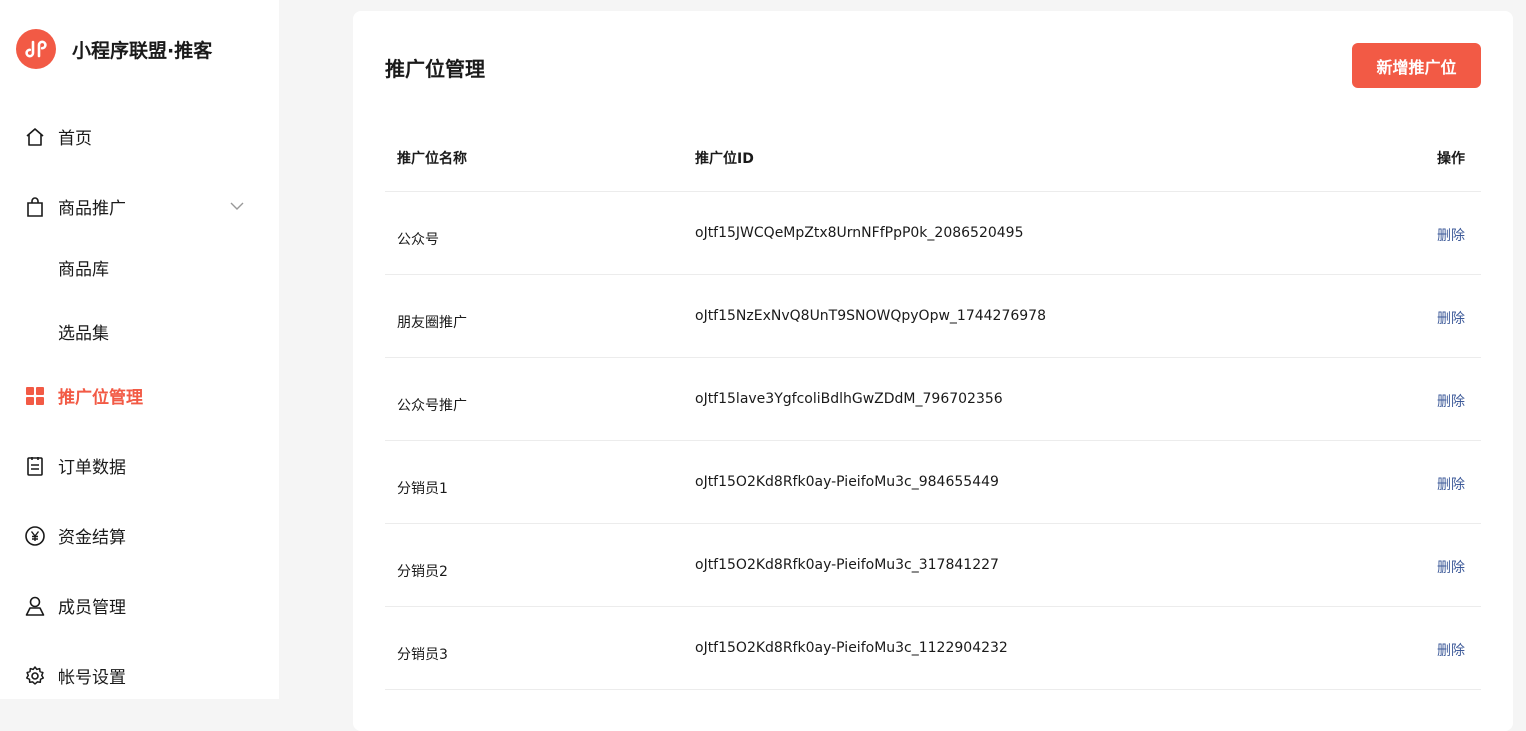 This screenshot has height=731, width=1526. Describe the element at coordinates (92, 678) in the screenshot. I see `sidebar-item-label: 帐号设置` at that location.